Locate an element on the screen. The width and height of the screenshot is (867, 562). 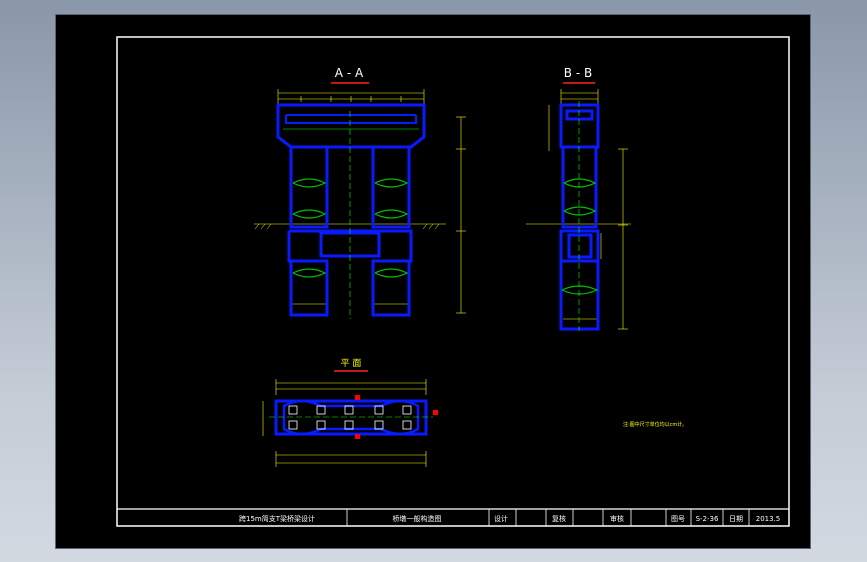
review-label: 复核 is located at coordinates (559, 518).